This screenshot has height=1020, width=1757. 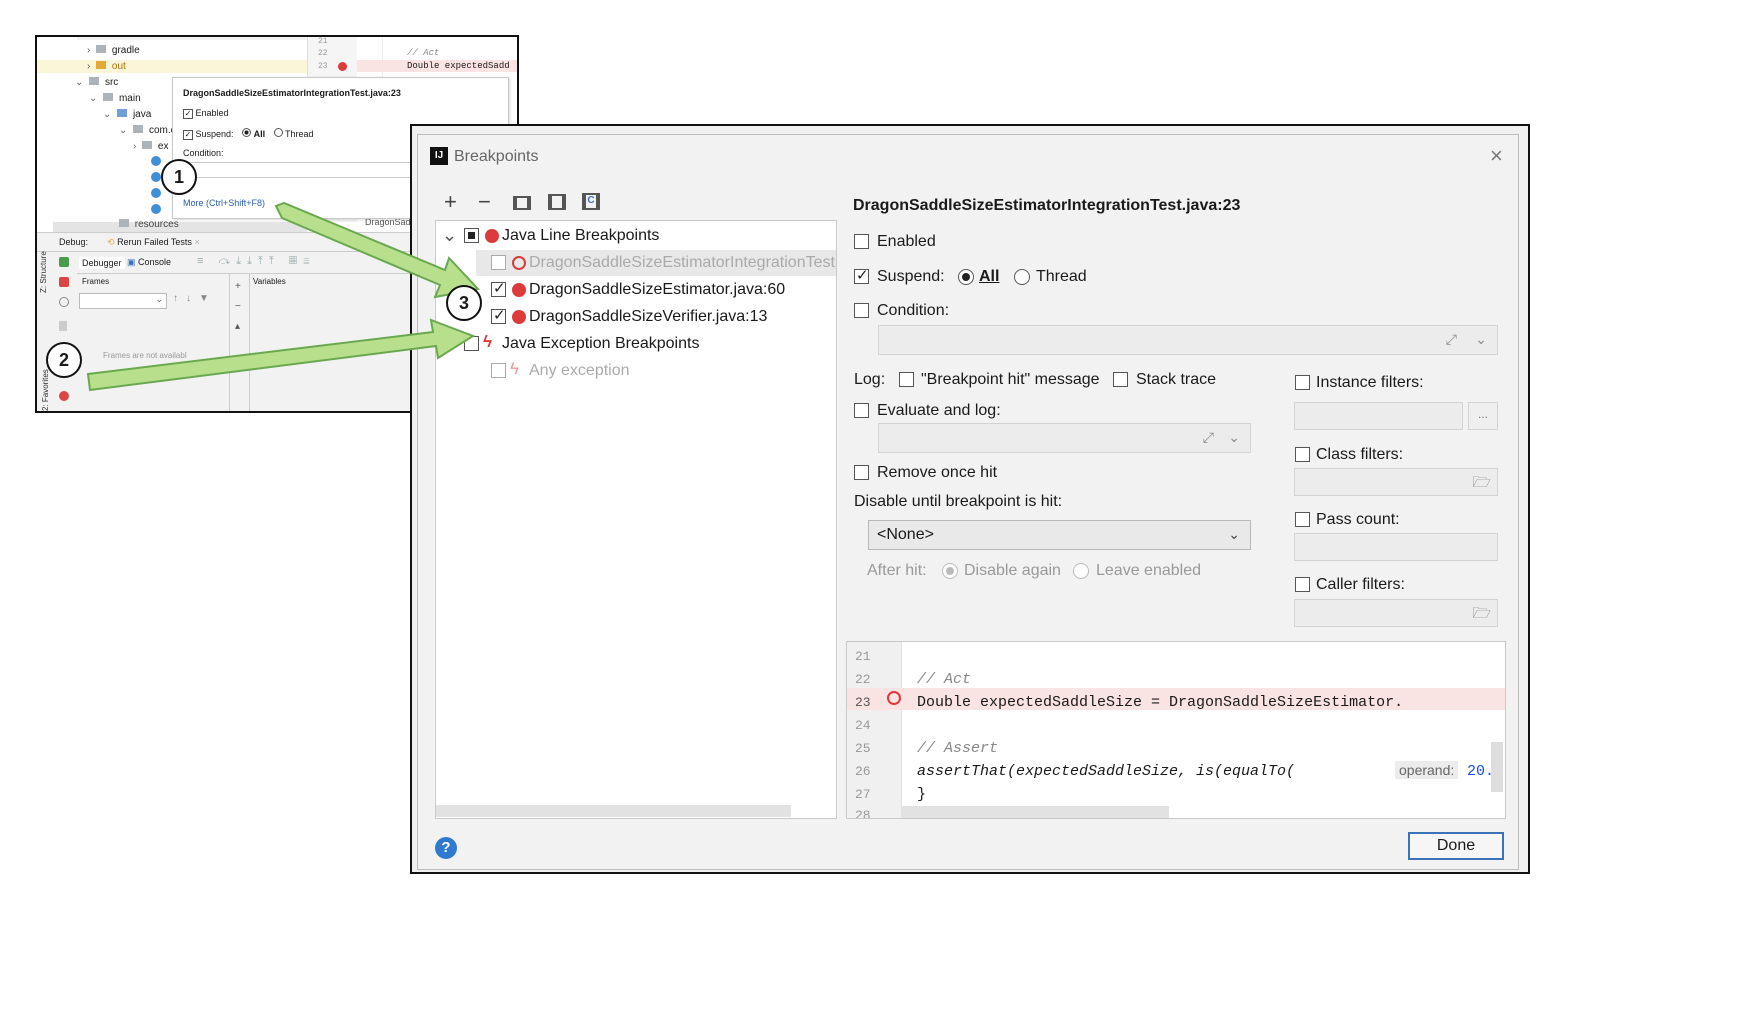 I want to click on callout-2: 2, so click(x=64, y=360).